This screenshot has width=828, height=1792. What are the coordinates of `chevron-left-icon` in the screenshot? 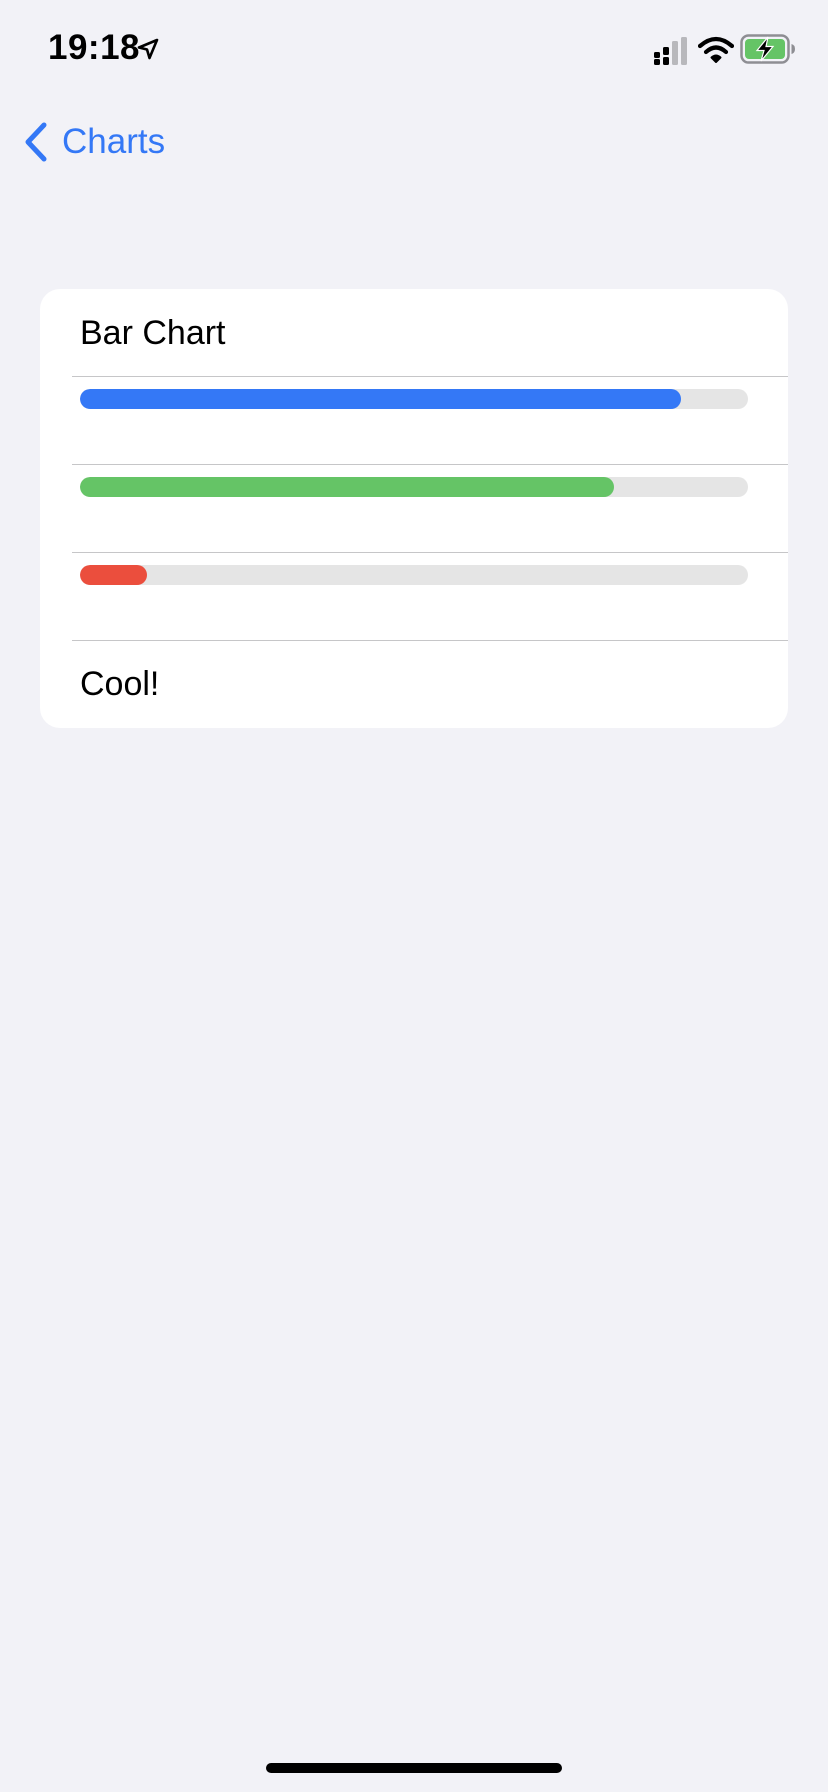 It's located at (36, 142).